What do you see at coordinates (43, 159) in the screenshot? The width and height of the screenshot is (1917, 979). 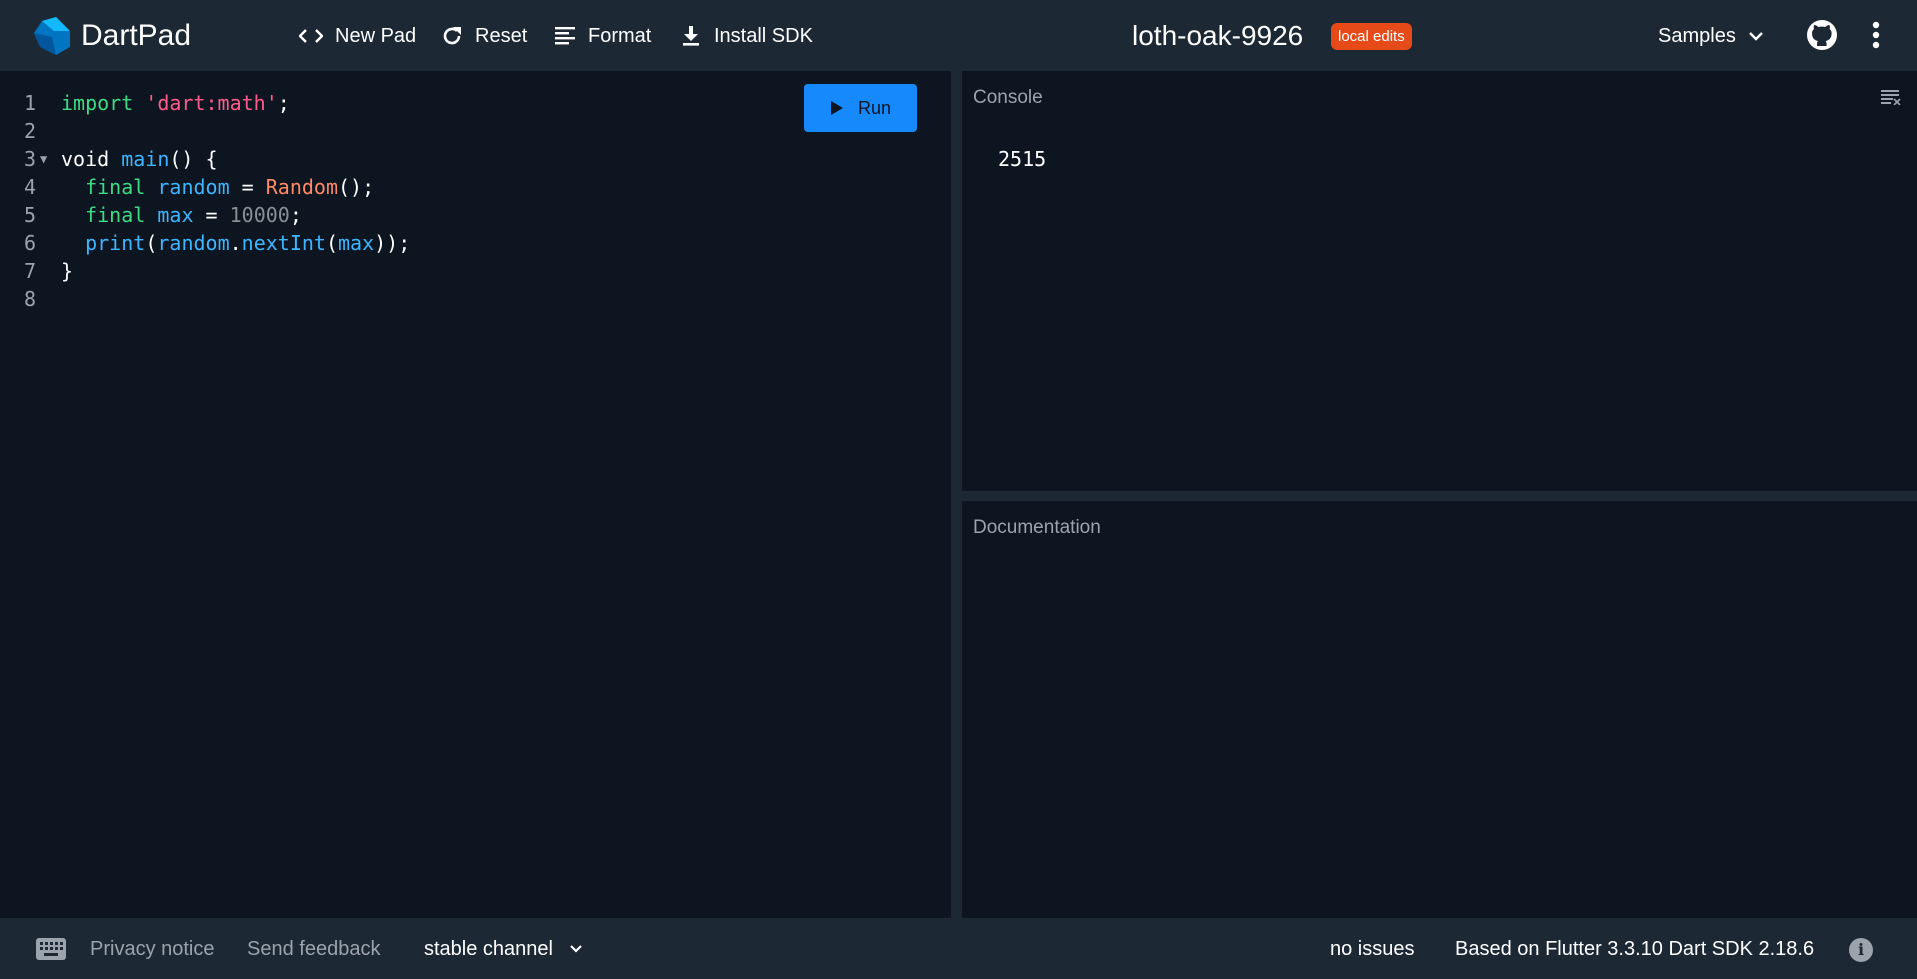 I see `fold-arrow-icon: ▼` at bounding box center [43, 159].